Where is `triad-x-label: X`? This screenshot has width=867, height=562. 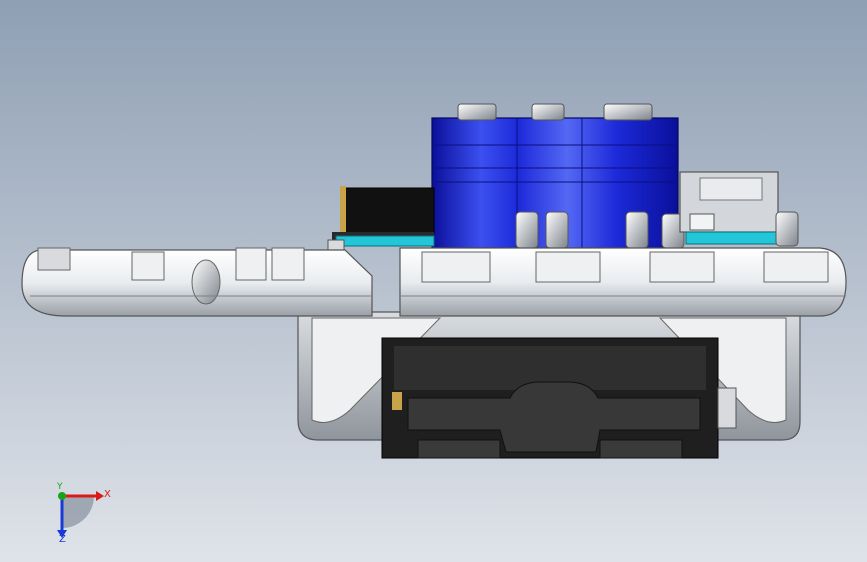 triad-x-label: X is located at coordinates (107, 494).